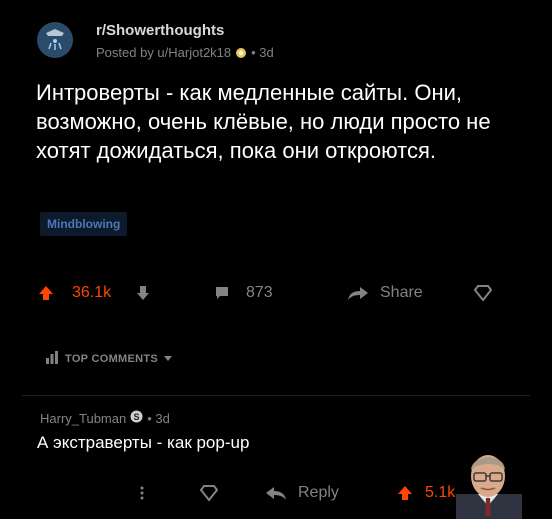 This screenshot has height=519, width=552. Describe the element at coordinates (158, 418) in the screenshot. I see `comment-age: • 3d` at that location.